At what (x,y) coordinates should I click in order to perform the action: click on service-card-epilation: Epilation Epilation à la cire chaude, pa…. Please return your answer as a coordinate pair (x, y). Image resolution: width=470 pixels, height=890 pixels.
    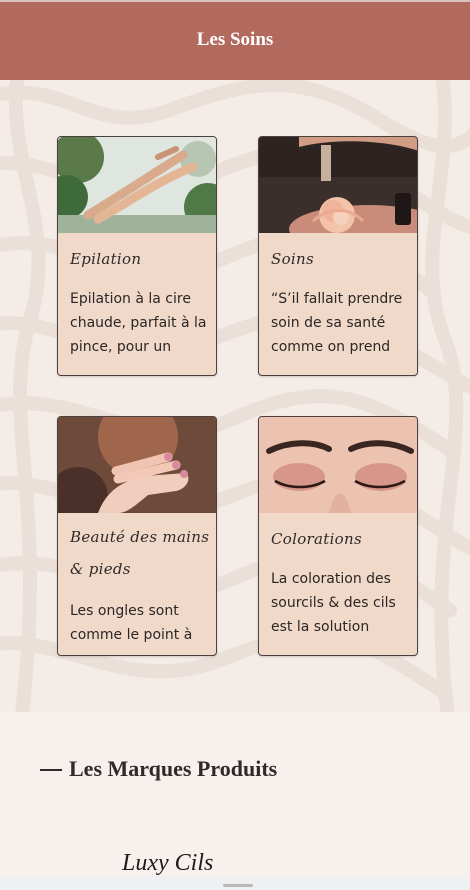
    Looking at the image, I should click on (137, 256).